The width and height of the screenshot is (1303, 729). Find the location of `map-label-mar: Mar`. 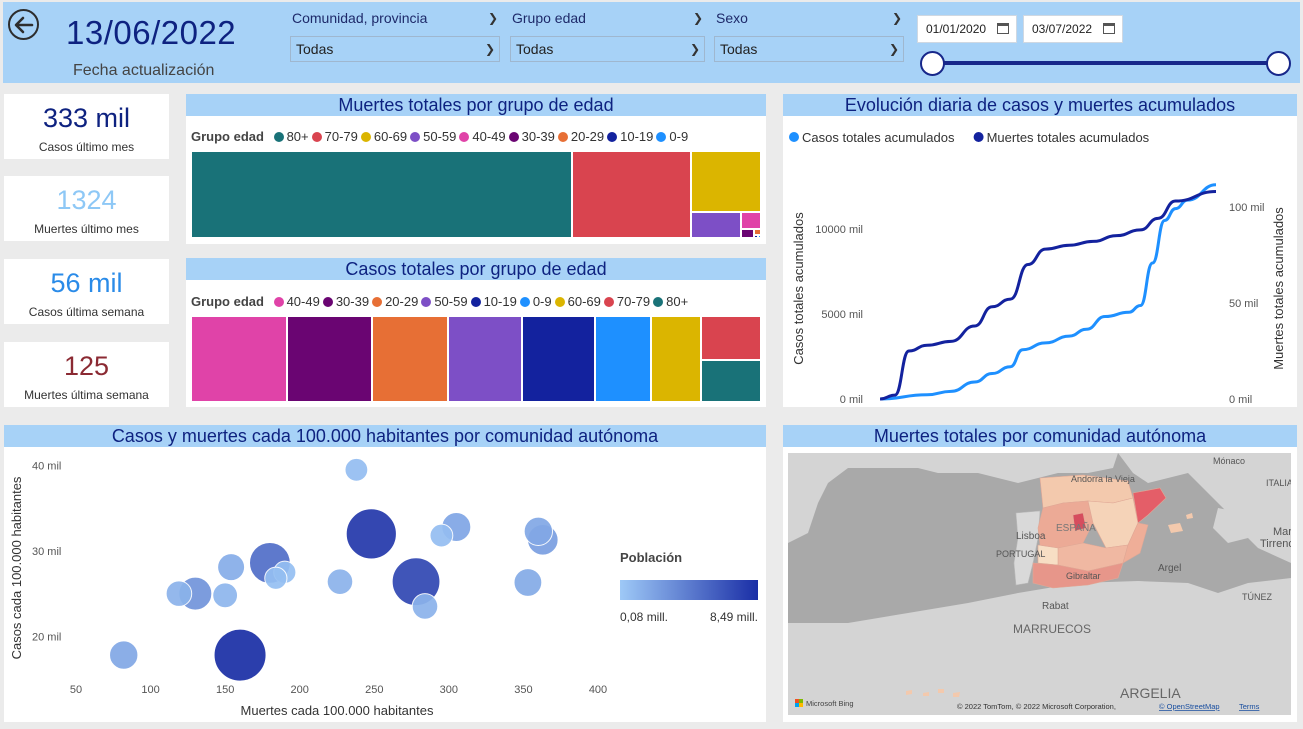

map-label-mar: Mar is located at coordinates (1282, 532).